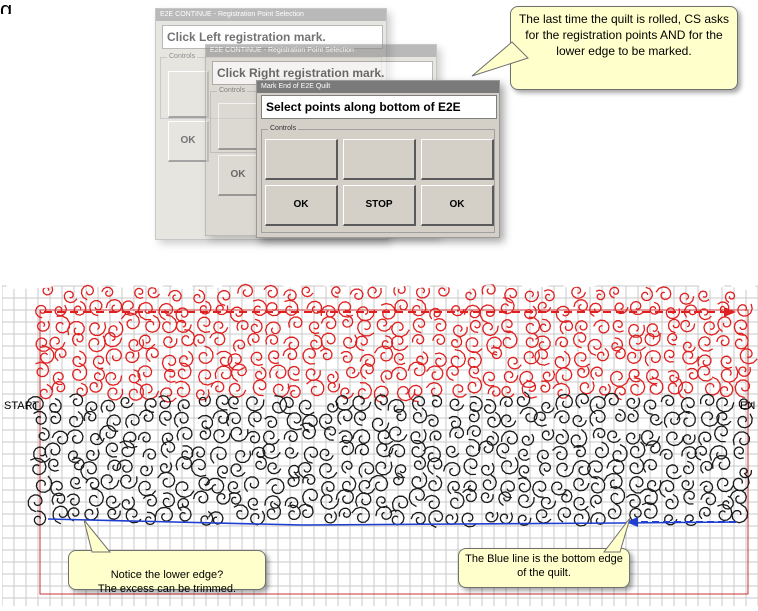 The height and width of the screenshot is (611, 758). I want to click on right-blank-button, so click(238, 126).